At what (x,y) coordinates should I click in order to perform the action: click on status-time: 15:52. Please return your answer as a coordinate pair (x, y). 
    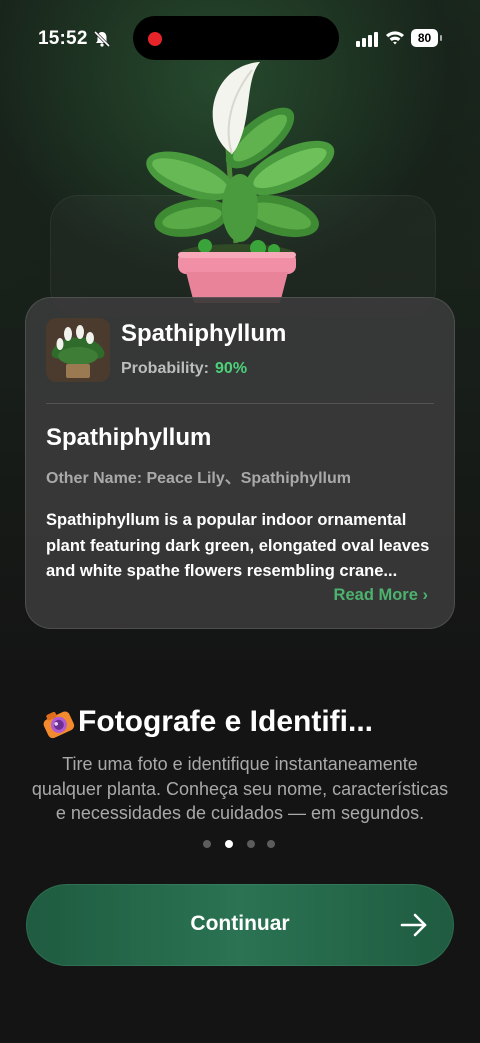
    Looking at the image, I should click on (63, 38).